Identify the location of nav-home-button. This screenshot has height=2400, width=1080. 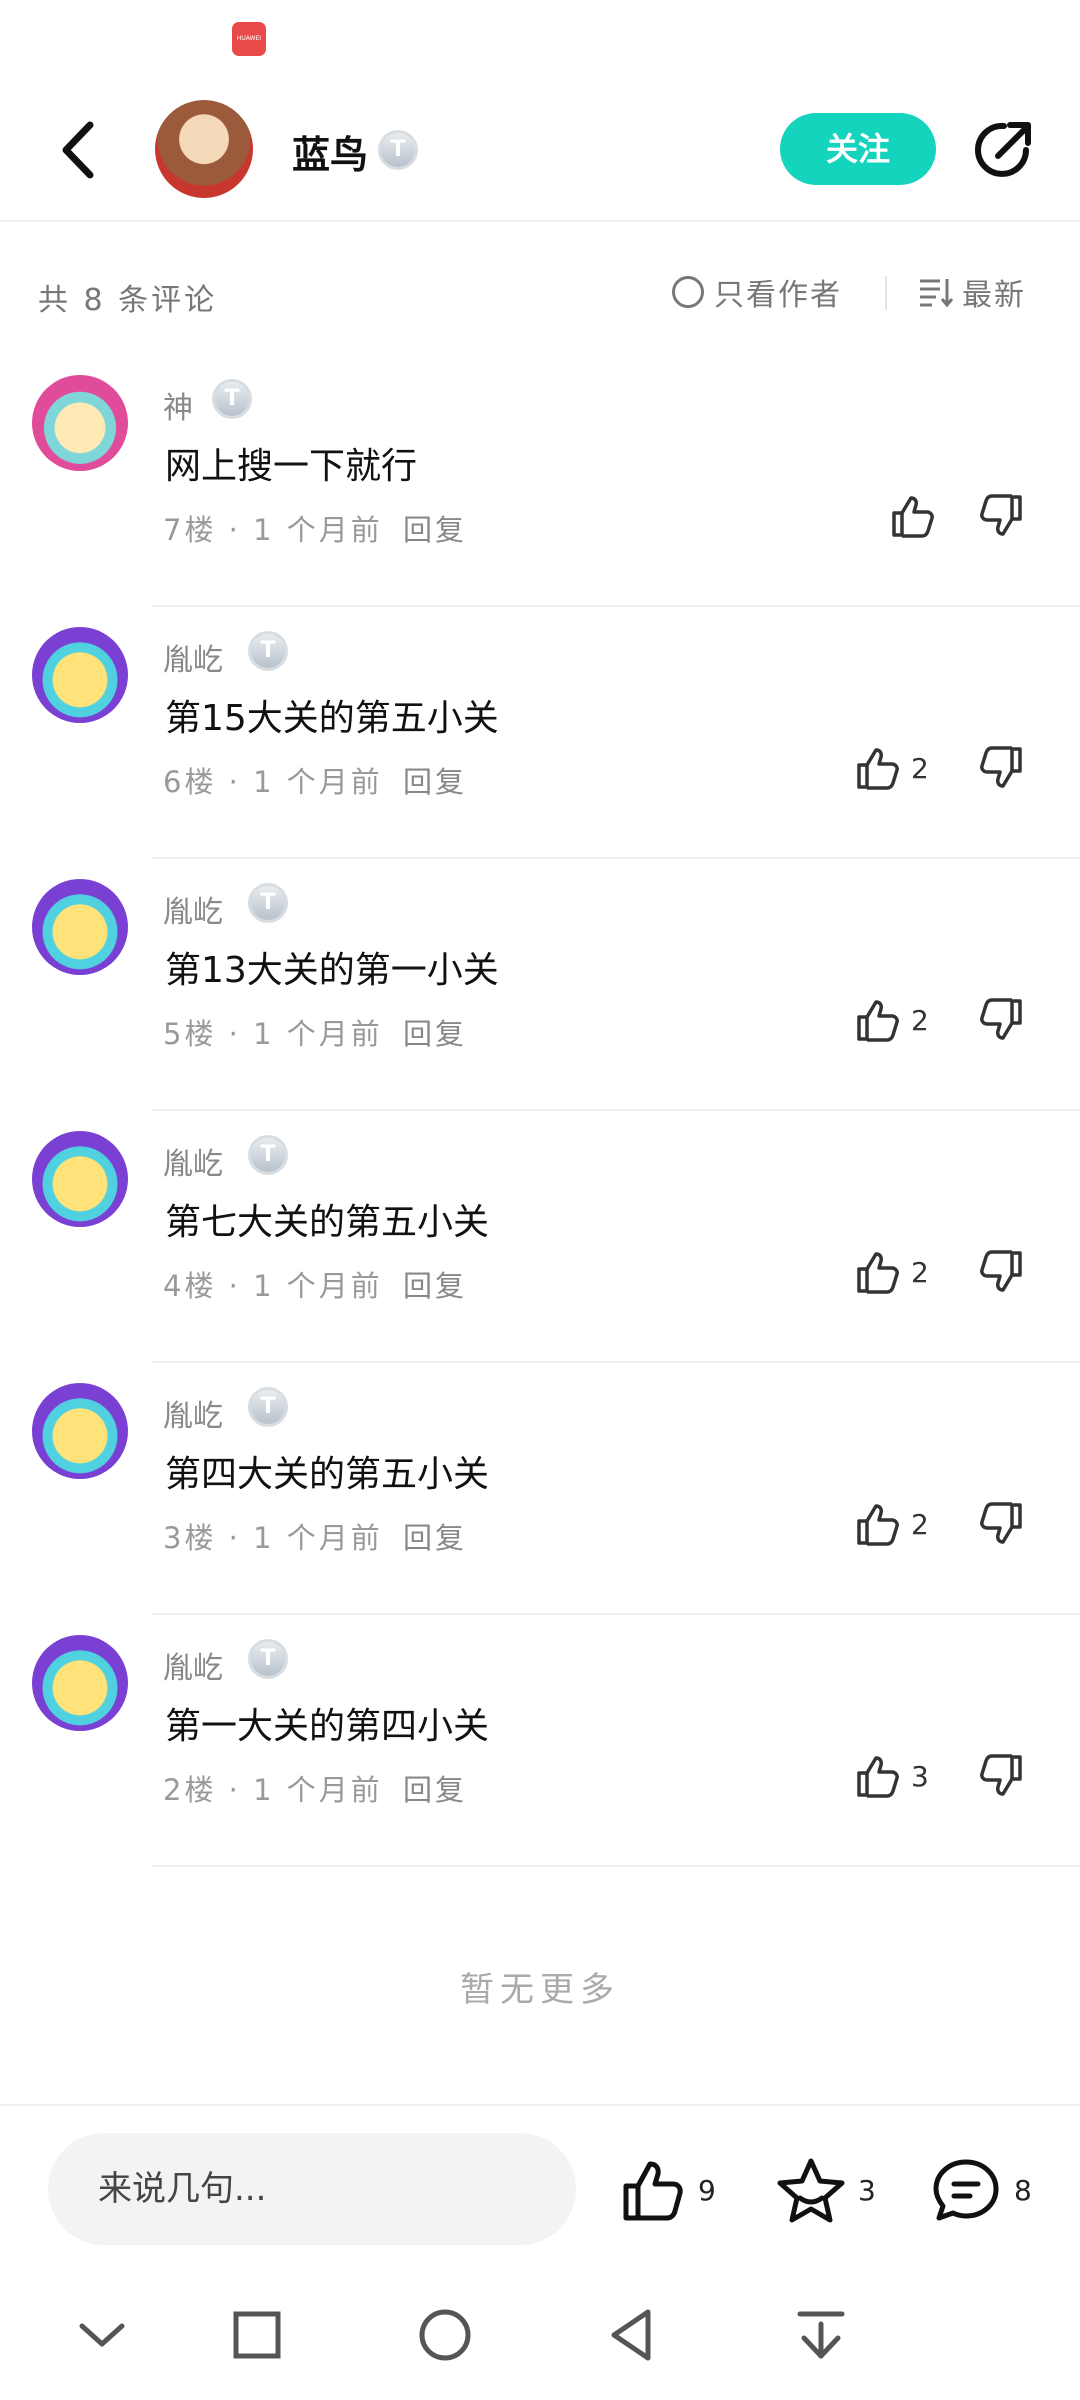
(445, 2335).